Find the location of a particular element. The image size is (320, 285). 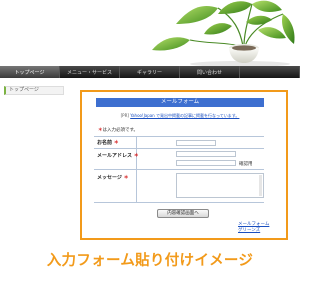

nav-item-menu-service: メニュー・サービス is located at coordinates (90, 72).